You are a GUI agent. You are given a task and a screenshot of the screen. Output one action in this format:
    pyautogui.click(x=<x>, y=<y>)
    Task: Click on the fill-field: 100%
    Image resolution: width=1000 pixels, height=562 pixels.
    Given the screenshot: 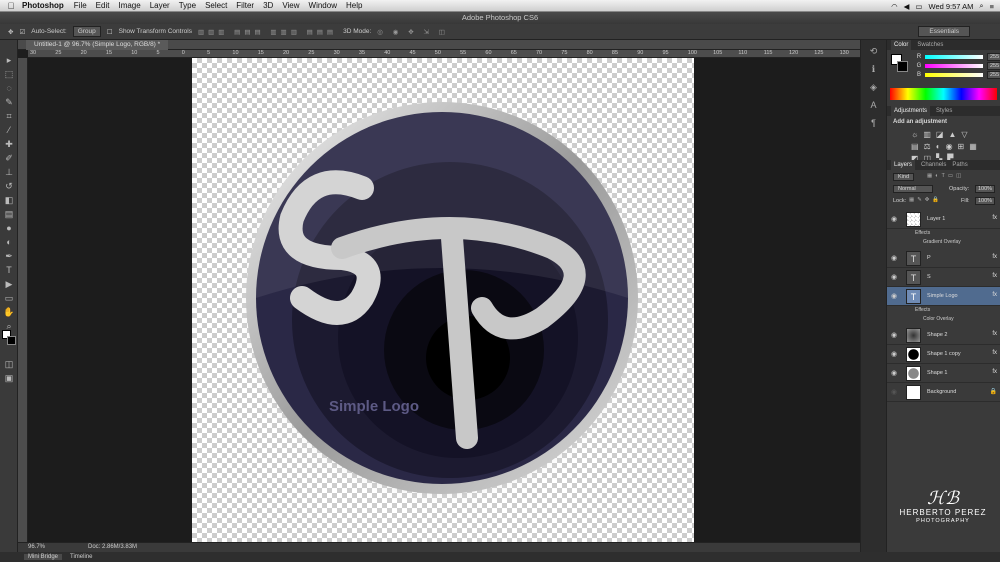 What is the action you would take?
    pyautogui.click(x=985, y=201)
    